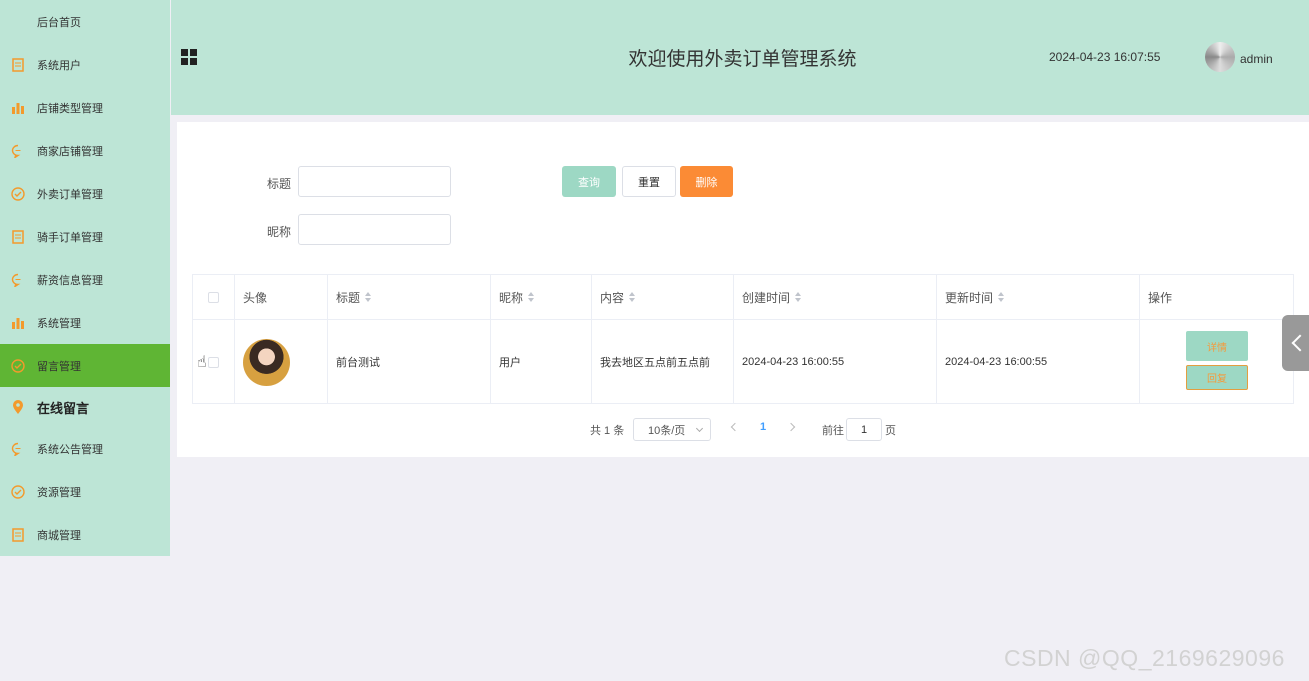  I want to click on hand-cursor-icon: ☝, so click(202, 362).